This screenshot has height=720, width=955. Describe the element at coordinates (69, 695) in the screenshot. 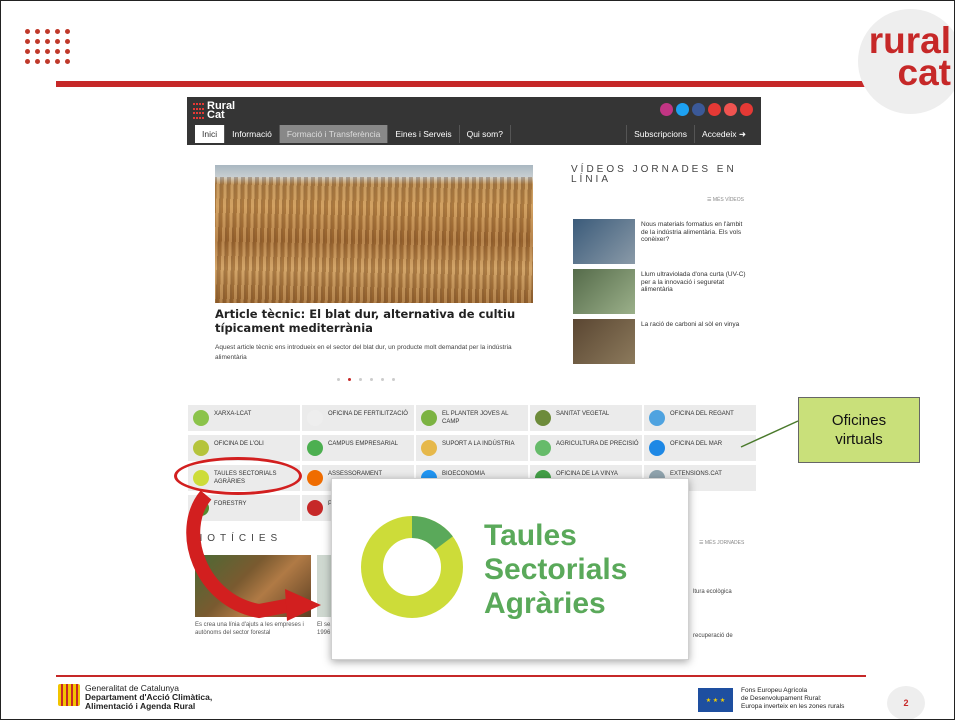

I see `senyera-icon` at that location.